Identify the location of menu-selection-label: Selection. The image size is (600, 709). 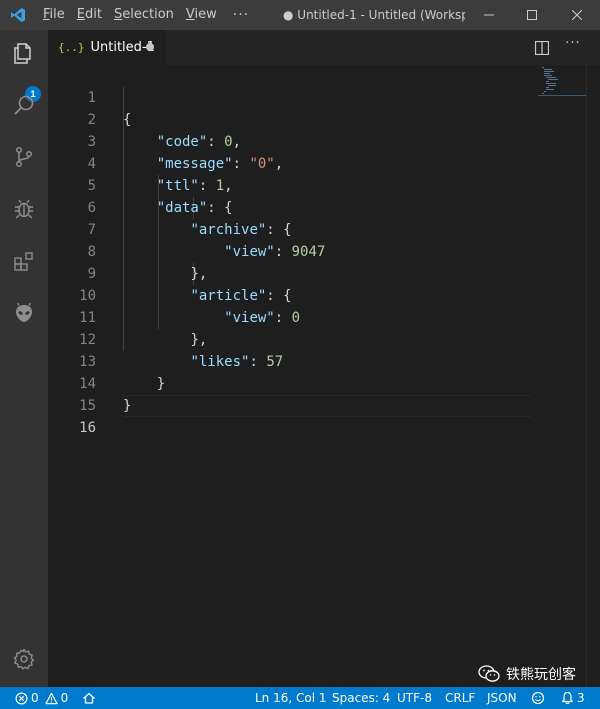
(143, 14).